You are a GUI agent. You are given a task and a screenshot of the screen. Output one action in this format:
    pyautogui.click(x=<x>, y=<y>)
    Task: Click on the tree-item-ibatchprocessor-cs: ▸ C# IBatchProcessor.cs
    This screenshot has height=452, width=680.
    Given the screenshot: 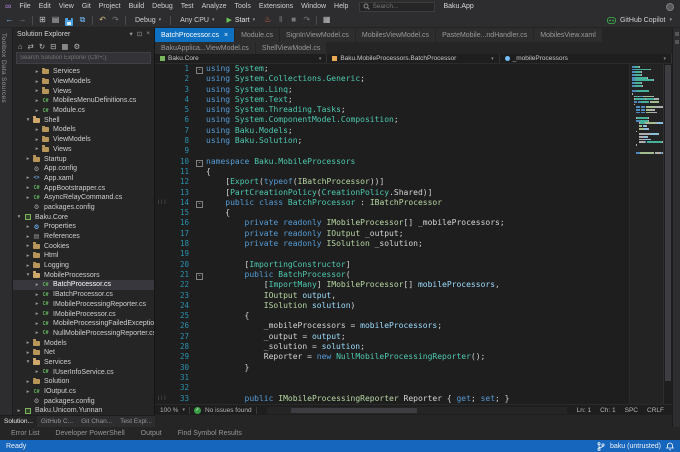 What is the action you would take?
    pyautogui.click(x=83, y=295)
    